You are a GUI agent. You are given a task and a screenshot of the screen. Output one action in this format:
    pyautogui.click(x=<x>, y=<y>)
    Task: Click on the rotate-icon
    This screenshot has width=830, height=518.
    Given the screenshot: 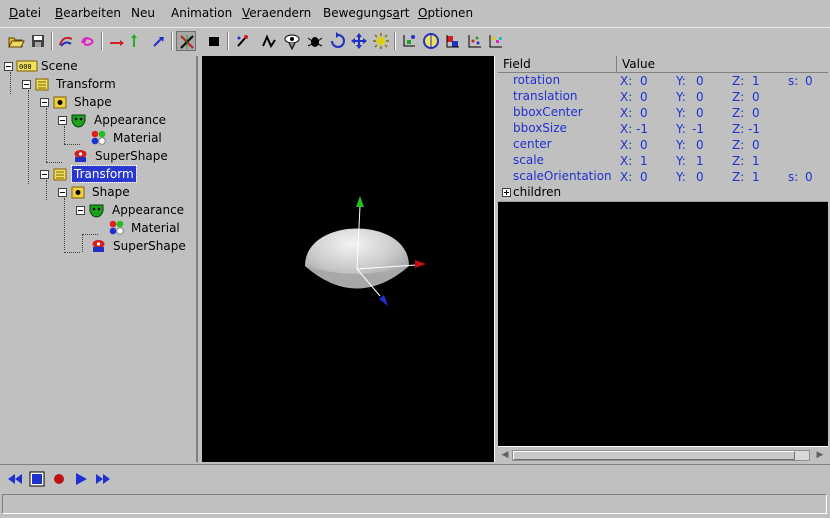 What is the action you would take?
    pyautogui.click(x=338, y=41)
    